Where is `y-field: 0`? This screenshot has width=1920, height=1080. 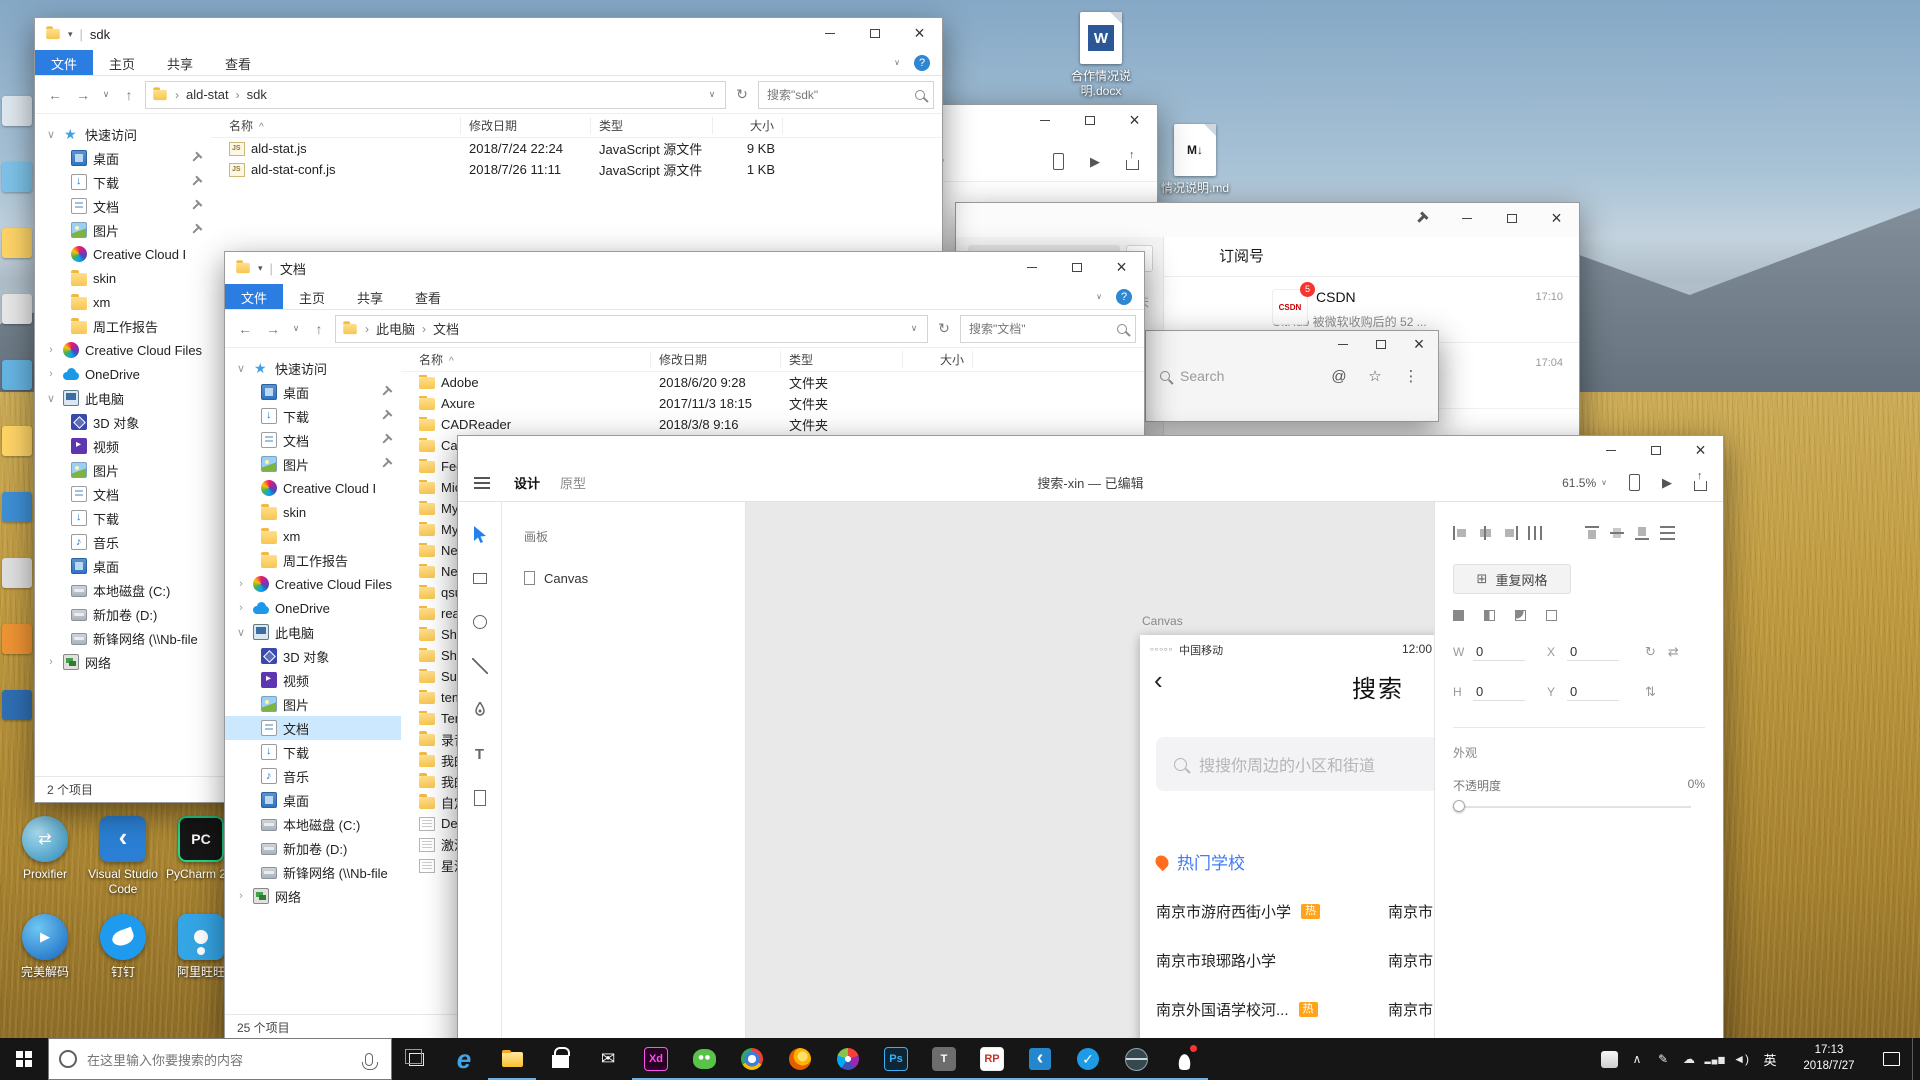 y-field: 0 is located at coordinates (1593, 692).